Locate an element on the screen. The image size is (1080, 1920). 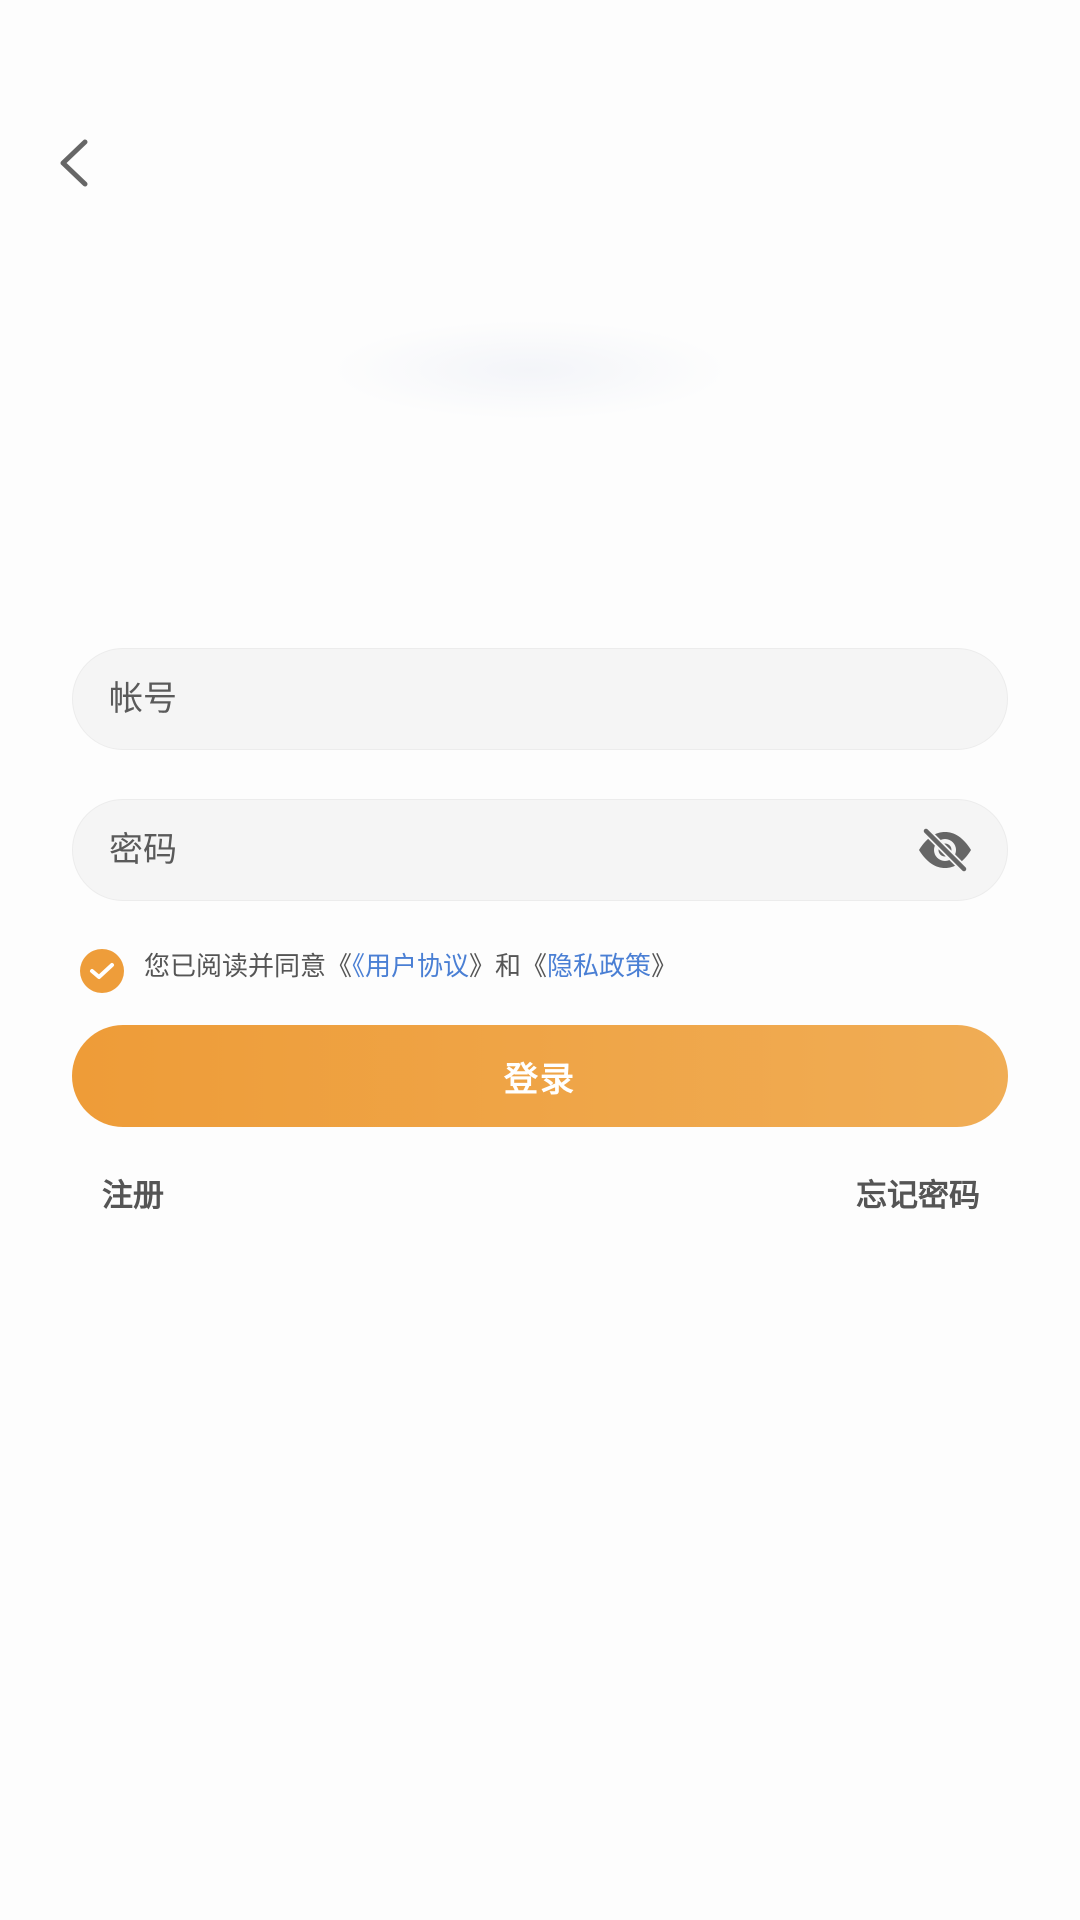
login-button: 登录 is located at coordinates (540, 1076).